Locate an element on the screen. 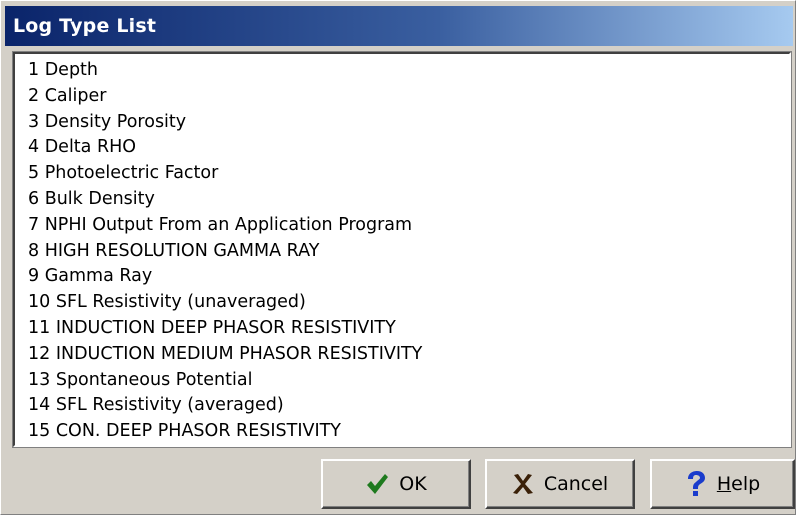 The height and width of the screenshot is (515, 796). cancel-button-label: Cancel is located at coordinates (576, 484).